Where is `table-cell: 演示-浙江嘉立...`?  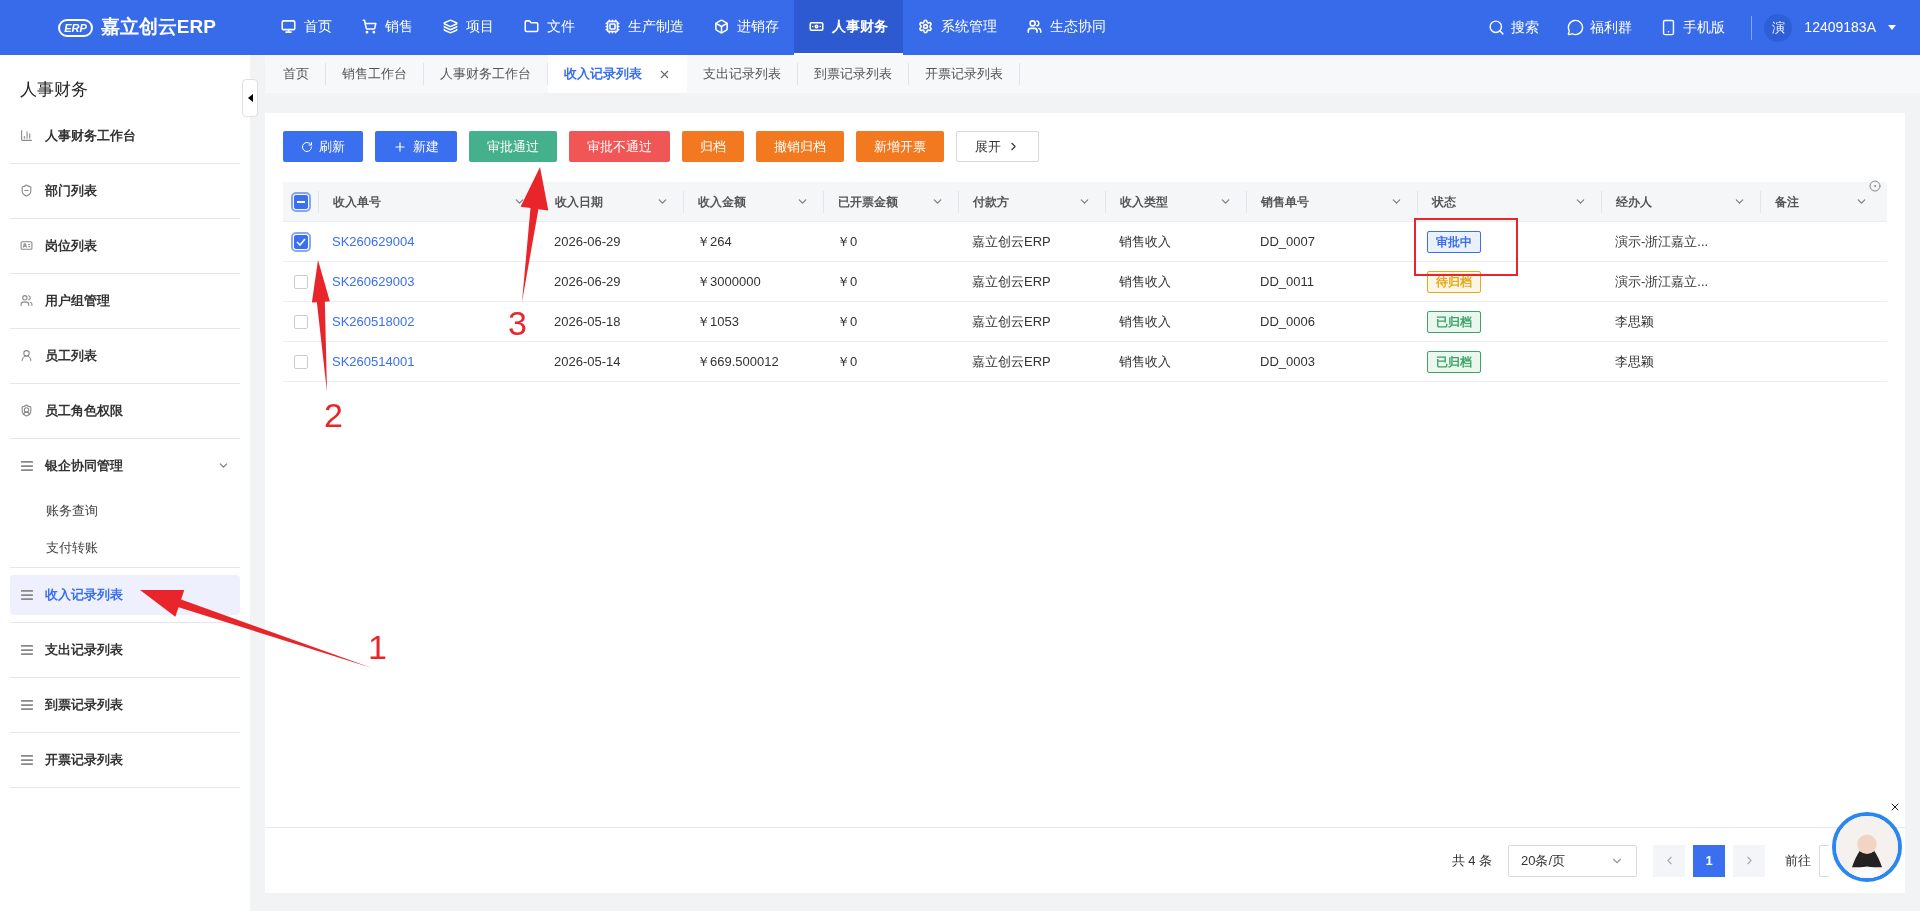
table-cell: 演示-浙江嘉立... is located at coordinates (1662, 241).